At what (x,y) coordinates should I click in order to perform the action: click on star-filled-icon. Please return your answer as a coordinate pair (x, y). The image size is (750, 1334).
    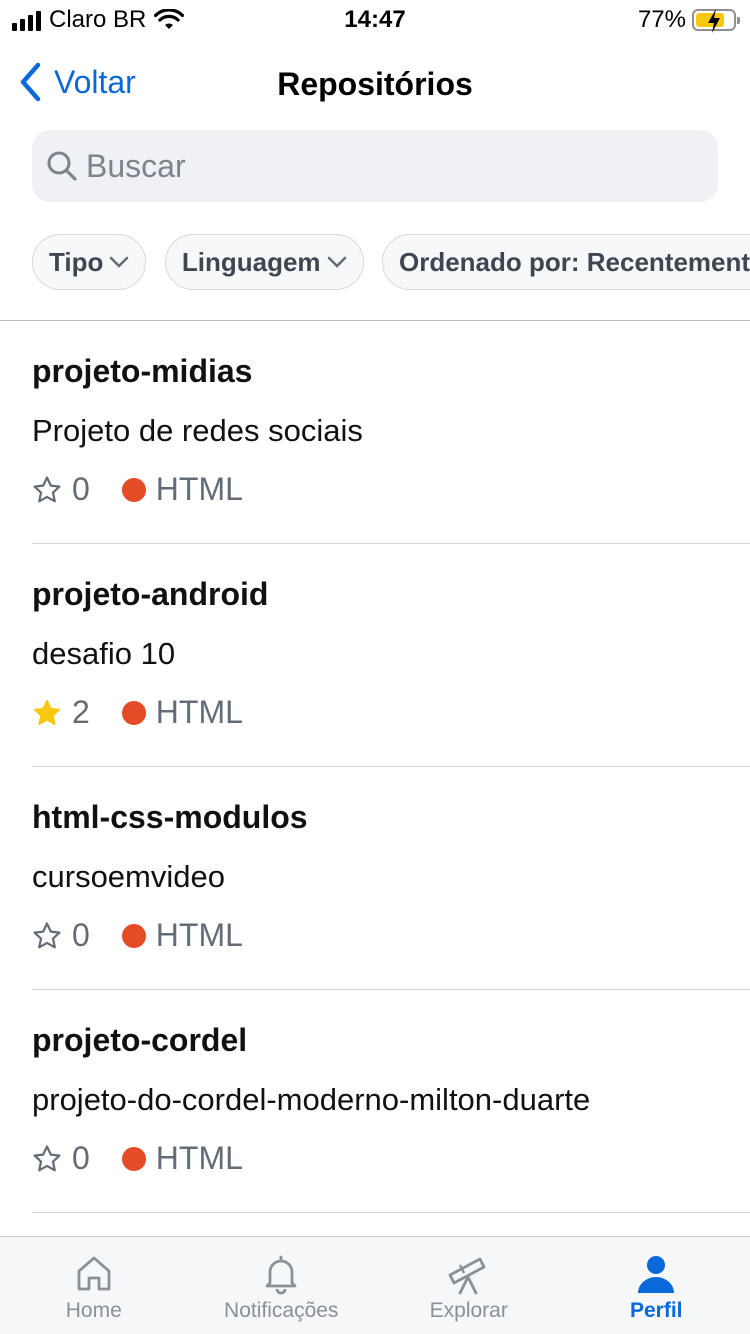
    Looking at the image, I should click on (47, 712).